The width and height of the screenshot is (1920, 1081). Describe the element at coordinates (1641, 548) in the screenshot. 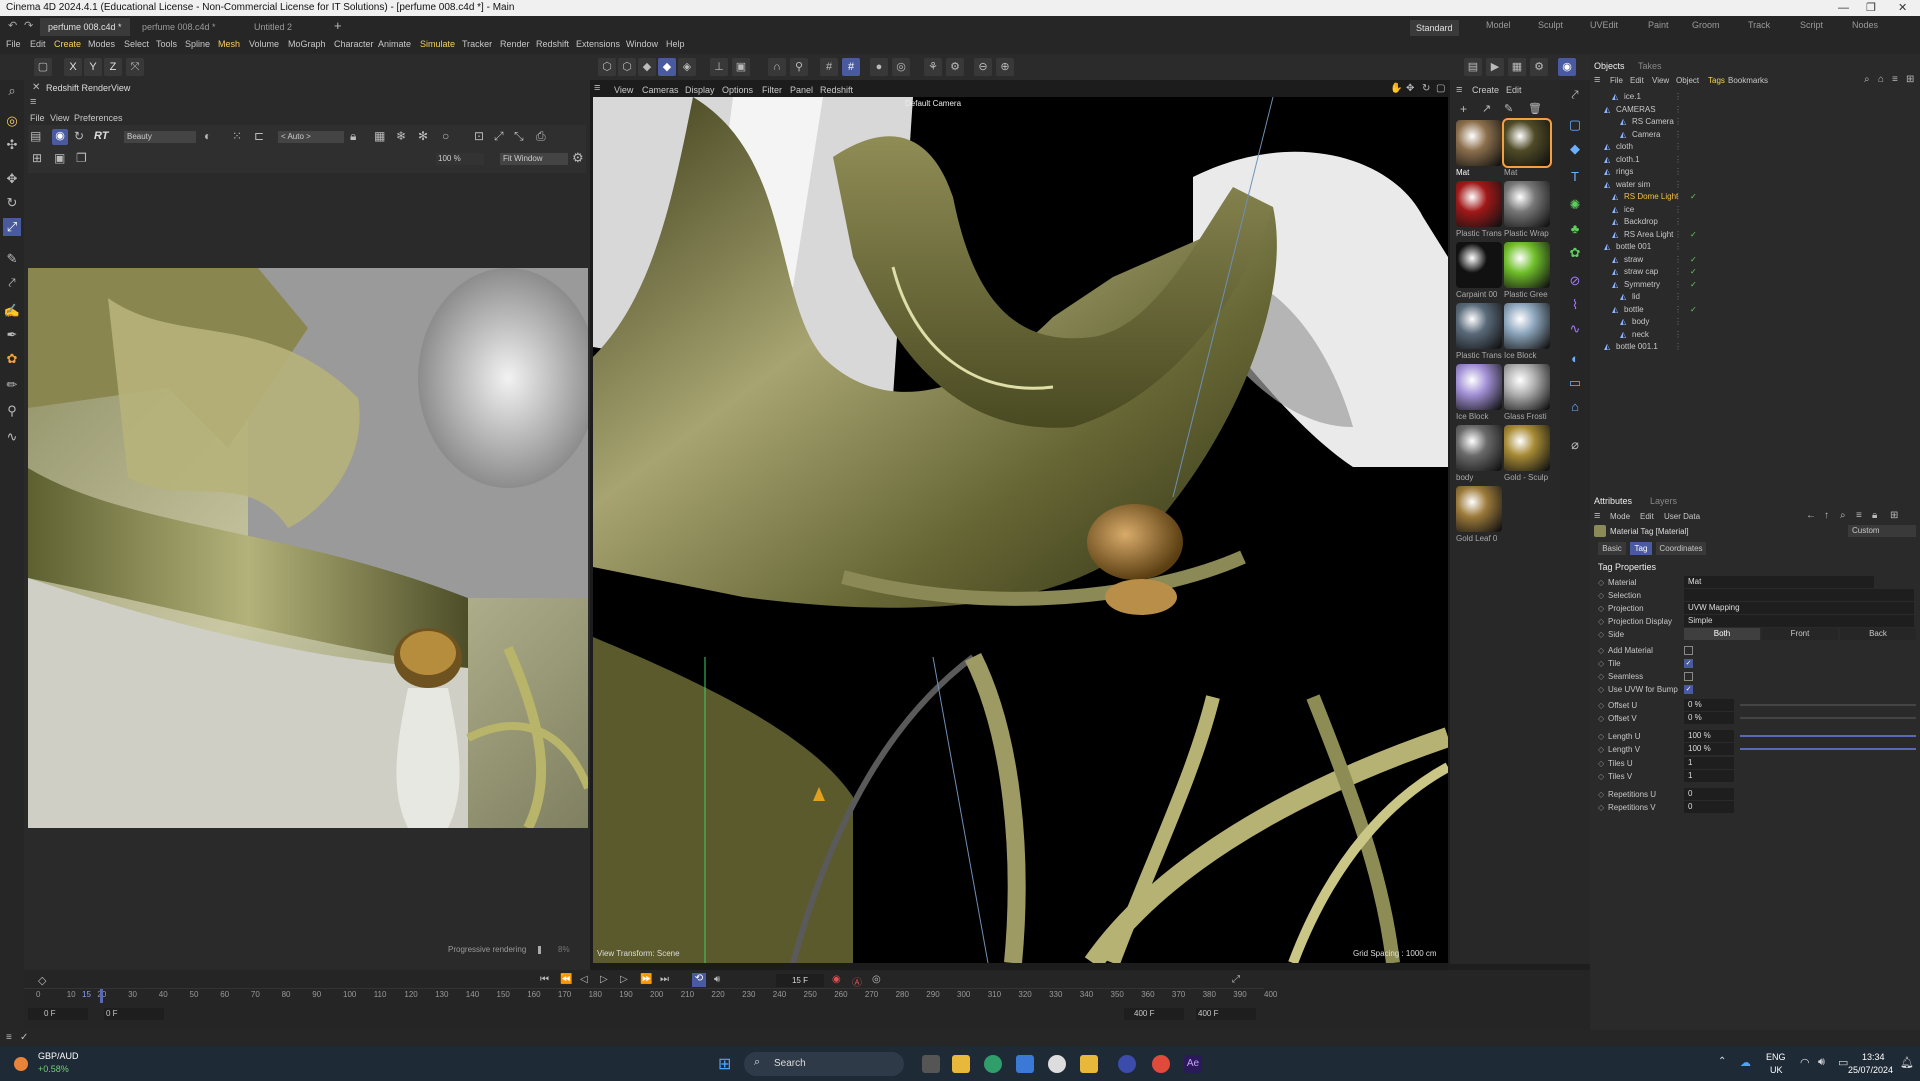

I see `subtab-tag: Tag` at that location.